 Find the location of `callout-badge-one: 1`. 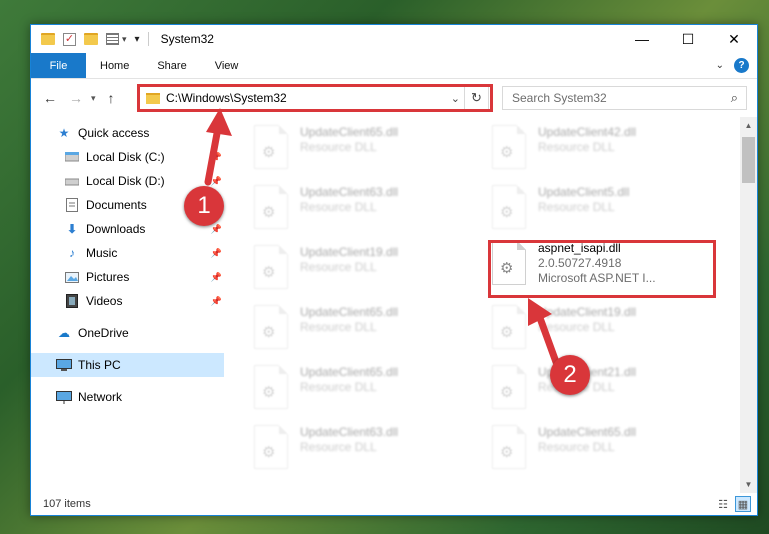

callout-badge-one: 1 is located at coordinates (204, 206).